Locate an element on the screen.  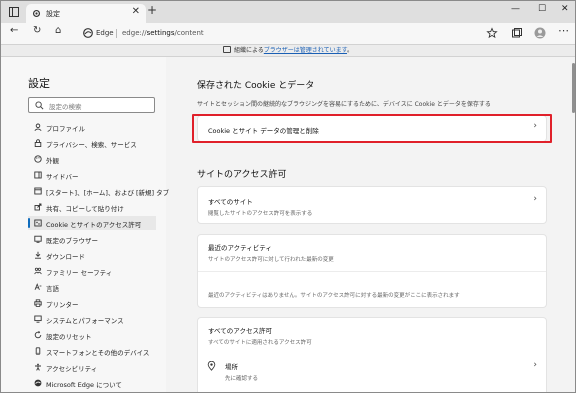
reset-icon is located at coordinates (38, 335).